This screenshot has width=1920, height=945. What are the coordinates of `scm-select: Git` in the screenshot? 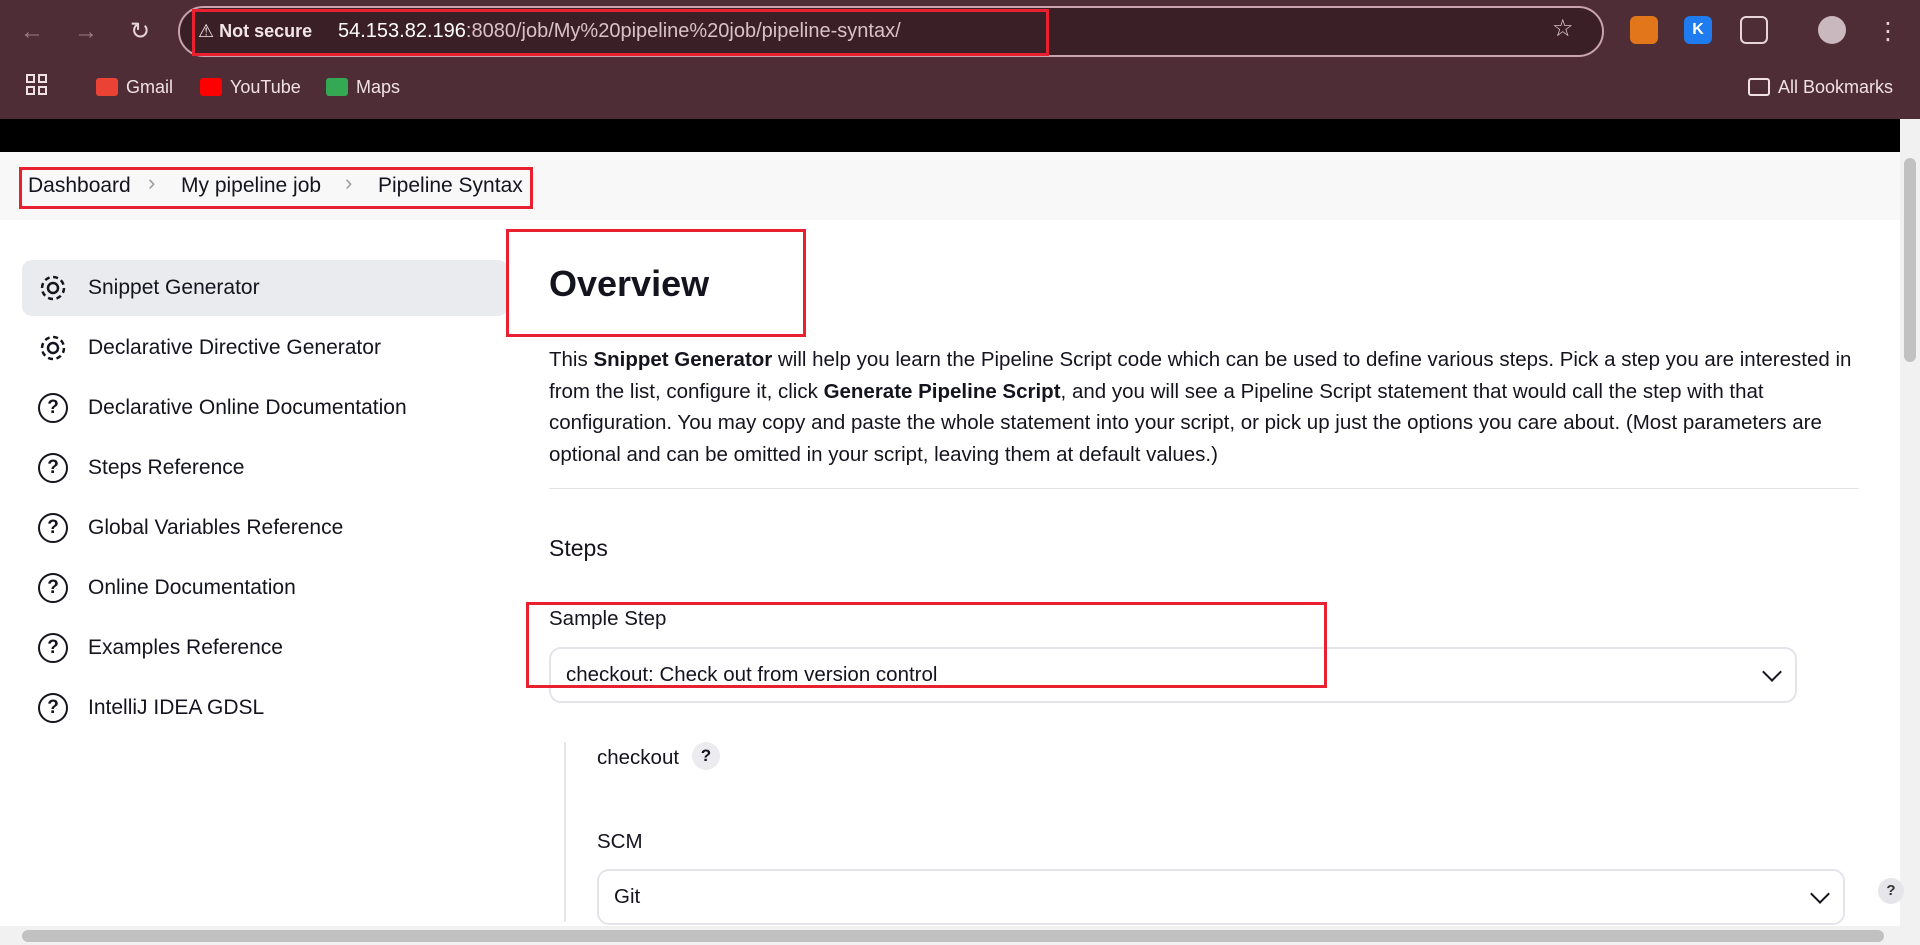 It's located at (1221, 897).